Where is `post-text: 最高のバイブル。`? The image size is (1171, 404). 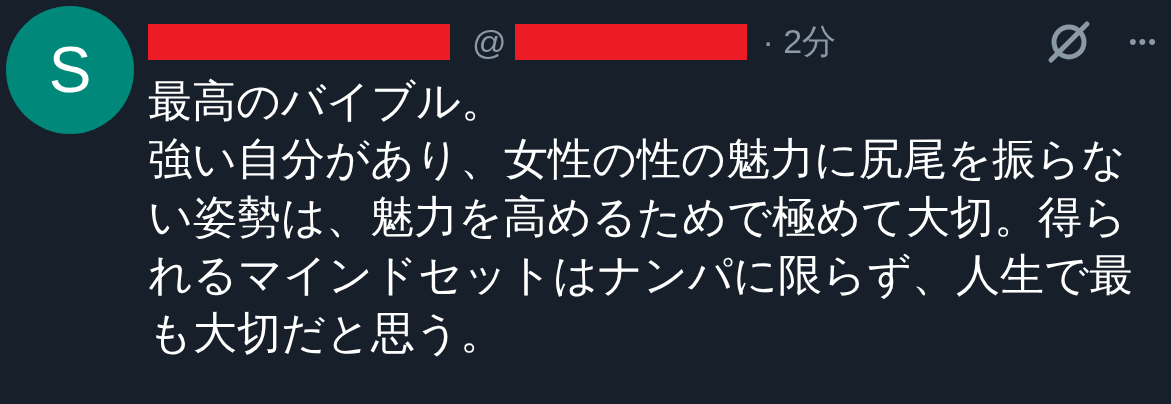 post-text: 最高のバイブル。 is located at coordinates (327, 101).